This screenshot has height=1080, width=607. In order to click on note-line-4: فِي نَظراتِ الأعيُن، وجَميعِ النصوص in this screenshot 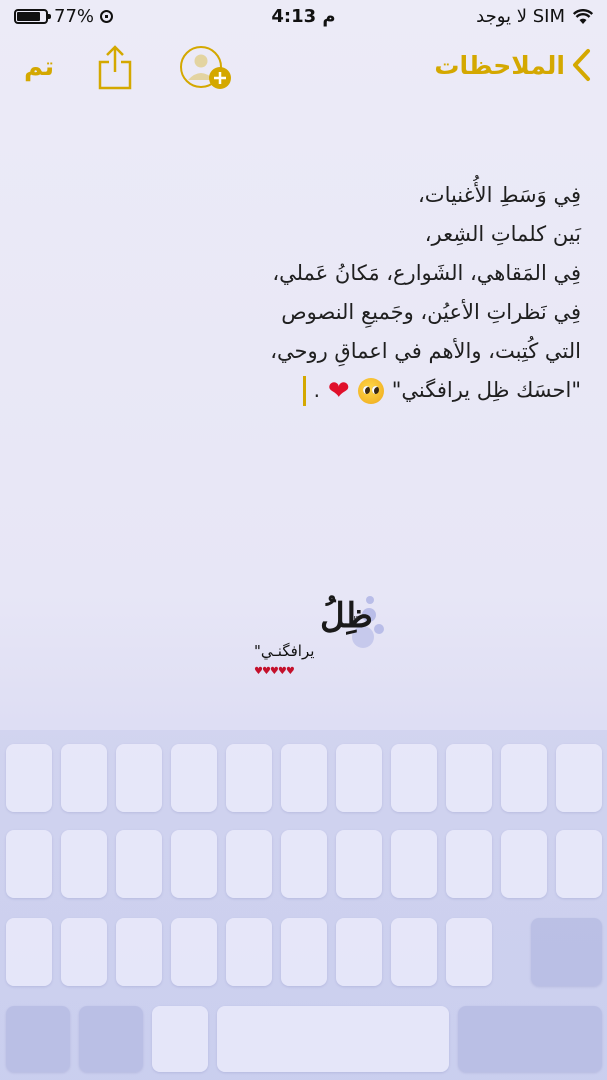, I will do `click(431, 312)`.